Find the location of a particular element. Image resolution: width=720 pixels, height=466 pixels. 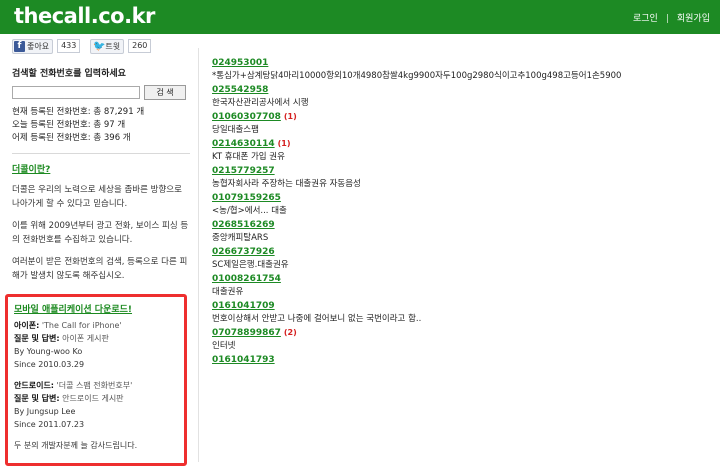

iphone-qa-line: 질문 및 답변: 아이폰 게시판 is located at coordinates (97, 338).